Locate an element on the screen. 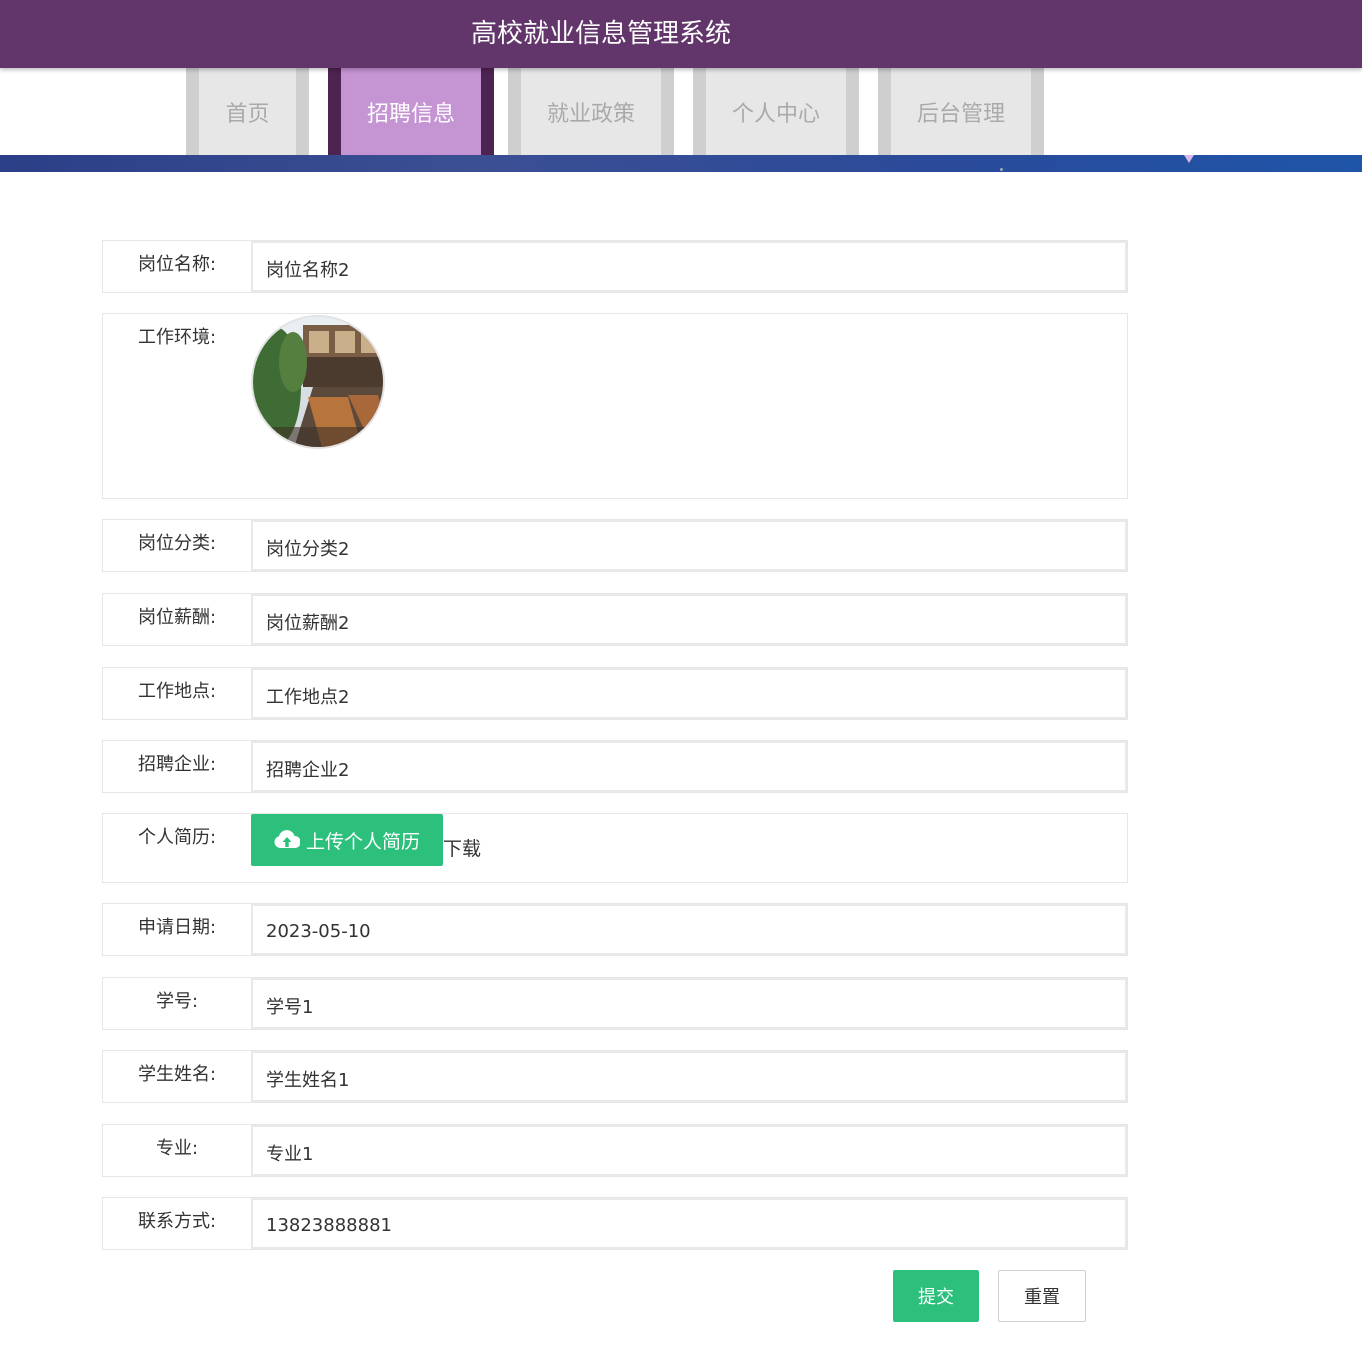  row-job-salary: 岗位薪酬: 岗位薪酬2 is located at coordinates (615, 619).